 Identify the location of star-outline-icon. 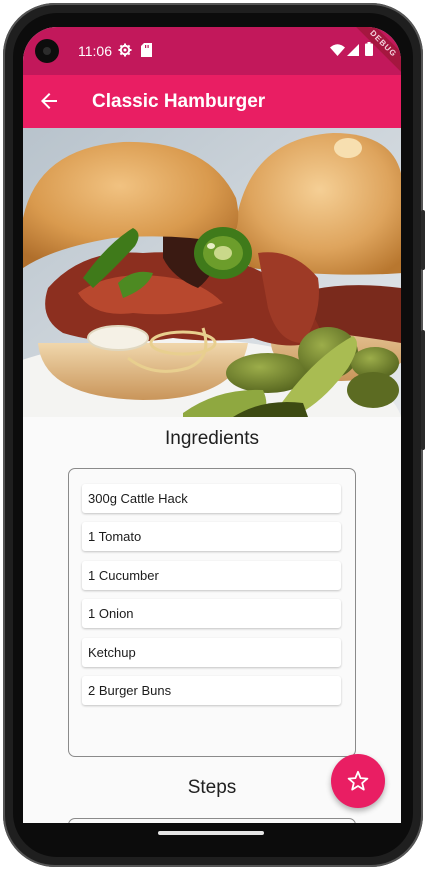
(358, 780).